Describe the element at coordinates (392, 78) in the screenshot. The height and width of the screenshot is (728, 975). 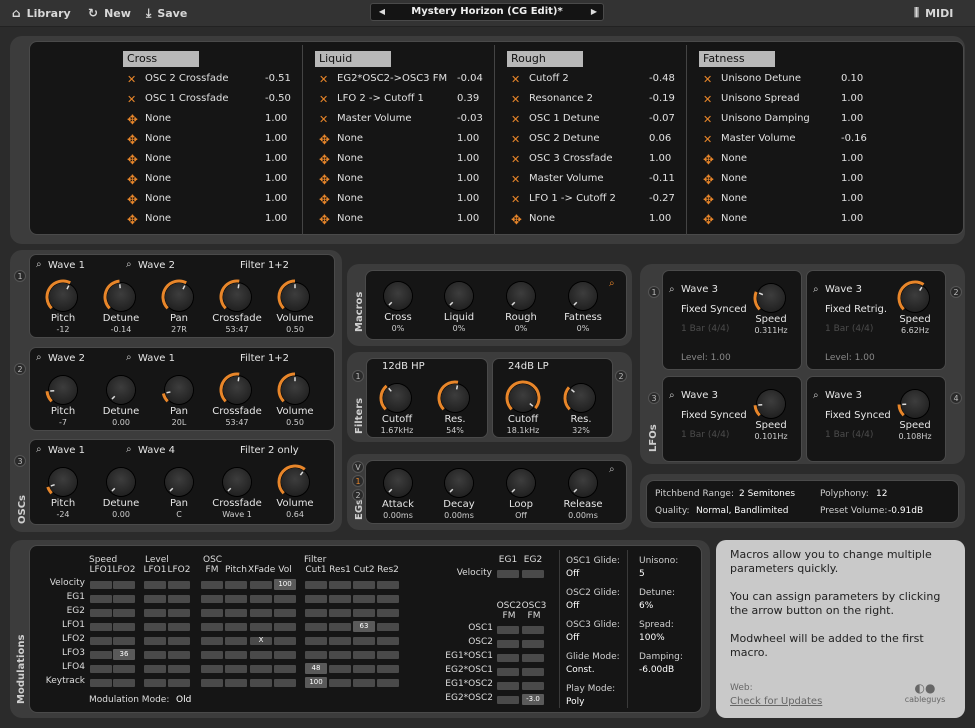
I see `macro-target: EG2*OSC2->OSC3 FM` at that location.